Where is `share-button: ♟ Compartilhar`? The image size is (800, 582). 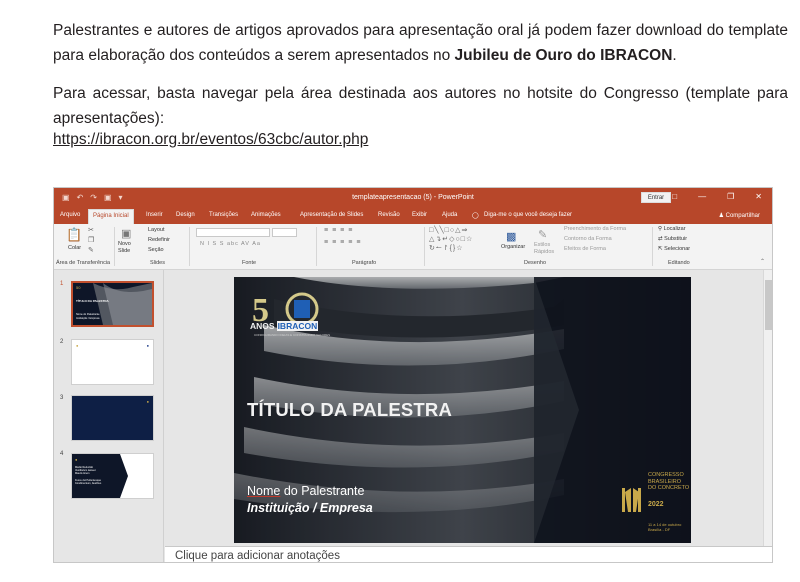 share-button: ♟ Compartilhar is located at coordinates (739, 215).